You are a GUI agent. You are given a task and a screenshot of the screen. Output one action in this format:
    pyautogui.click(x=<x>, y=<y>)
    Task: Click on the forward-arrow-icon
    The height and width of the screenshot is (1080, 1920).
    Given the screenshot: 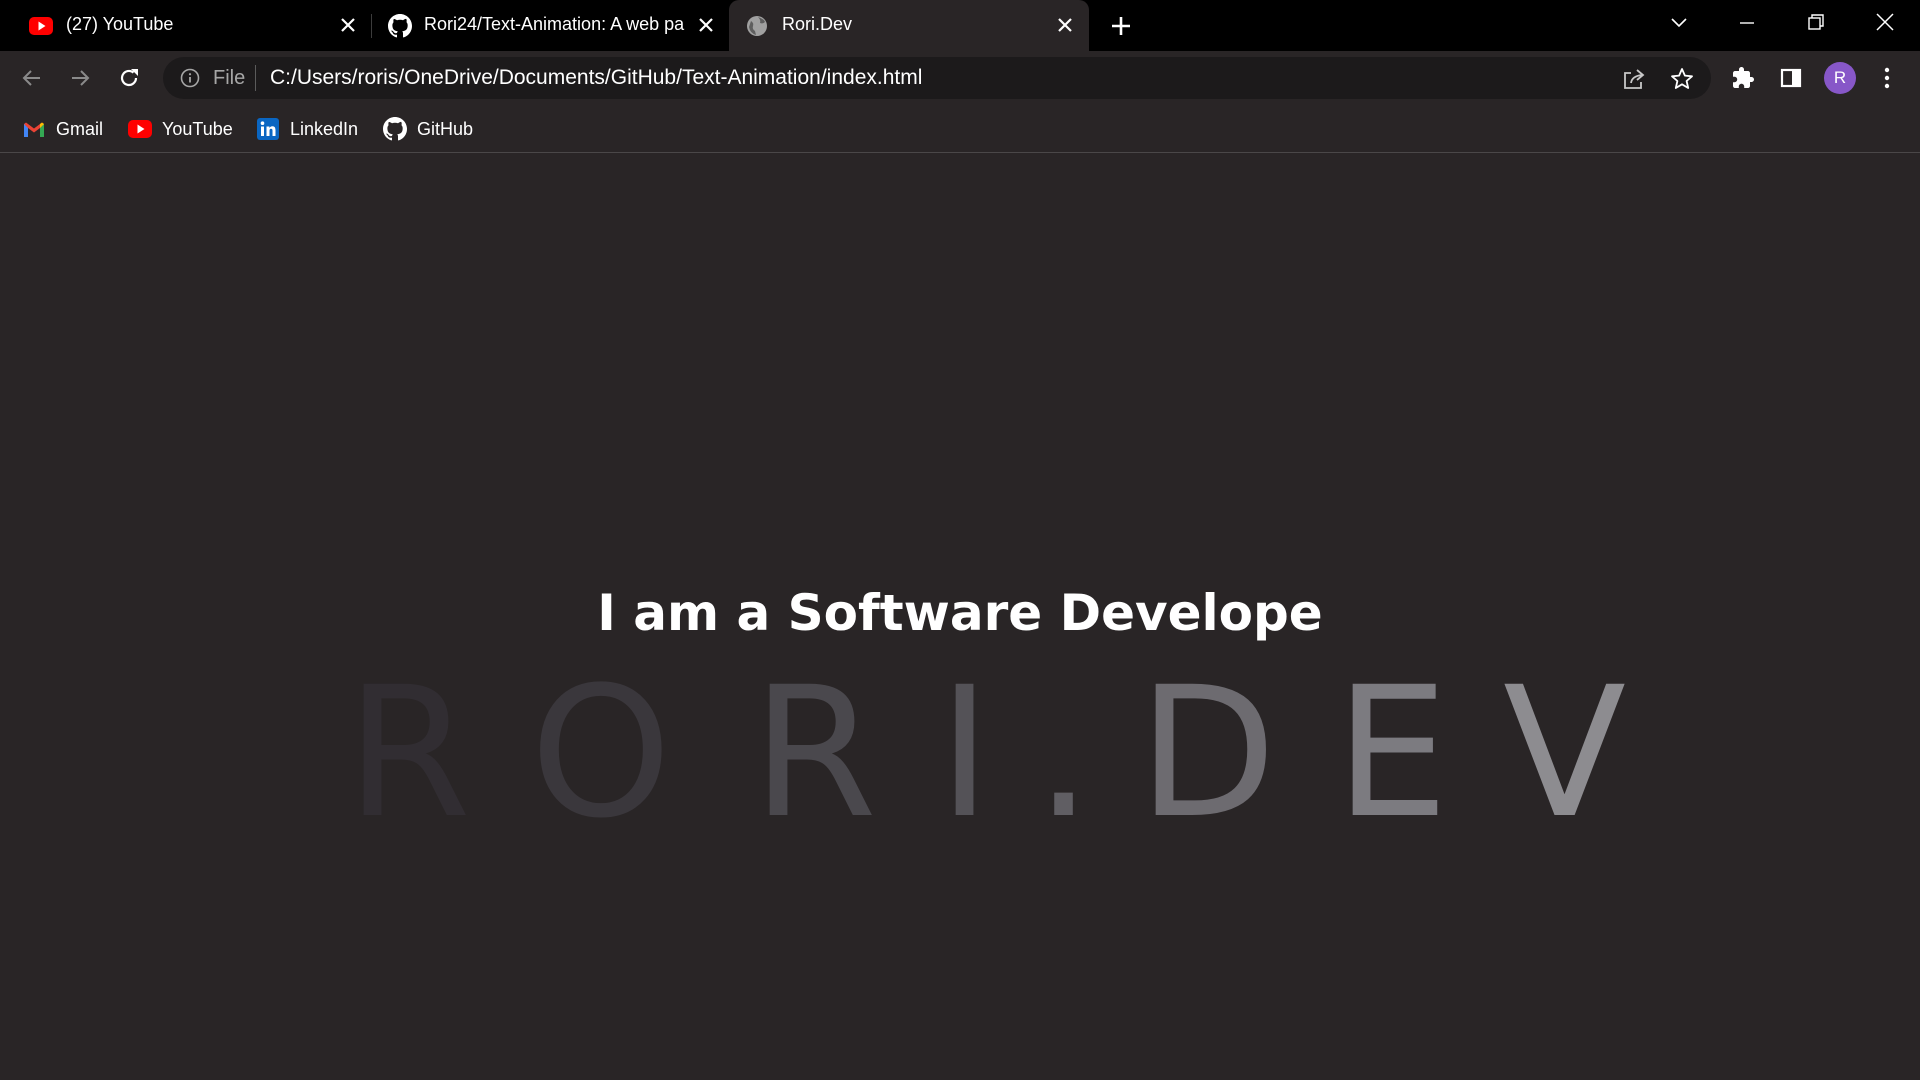 What is the action you would take?
    pyautogui.click(x=80, y=78)
    